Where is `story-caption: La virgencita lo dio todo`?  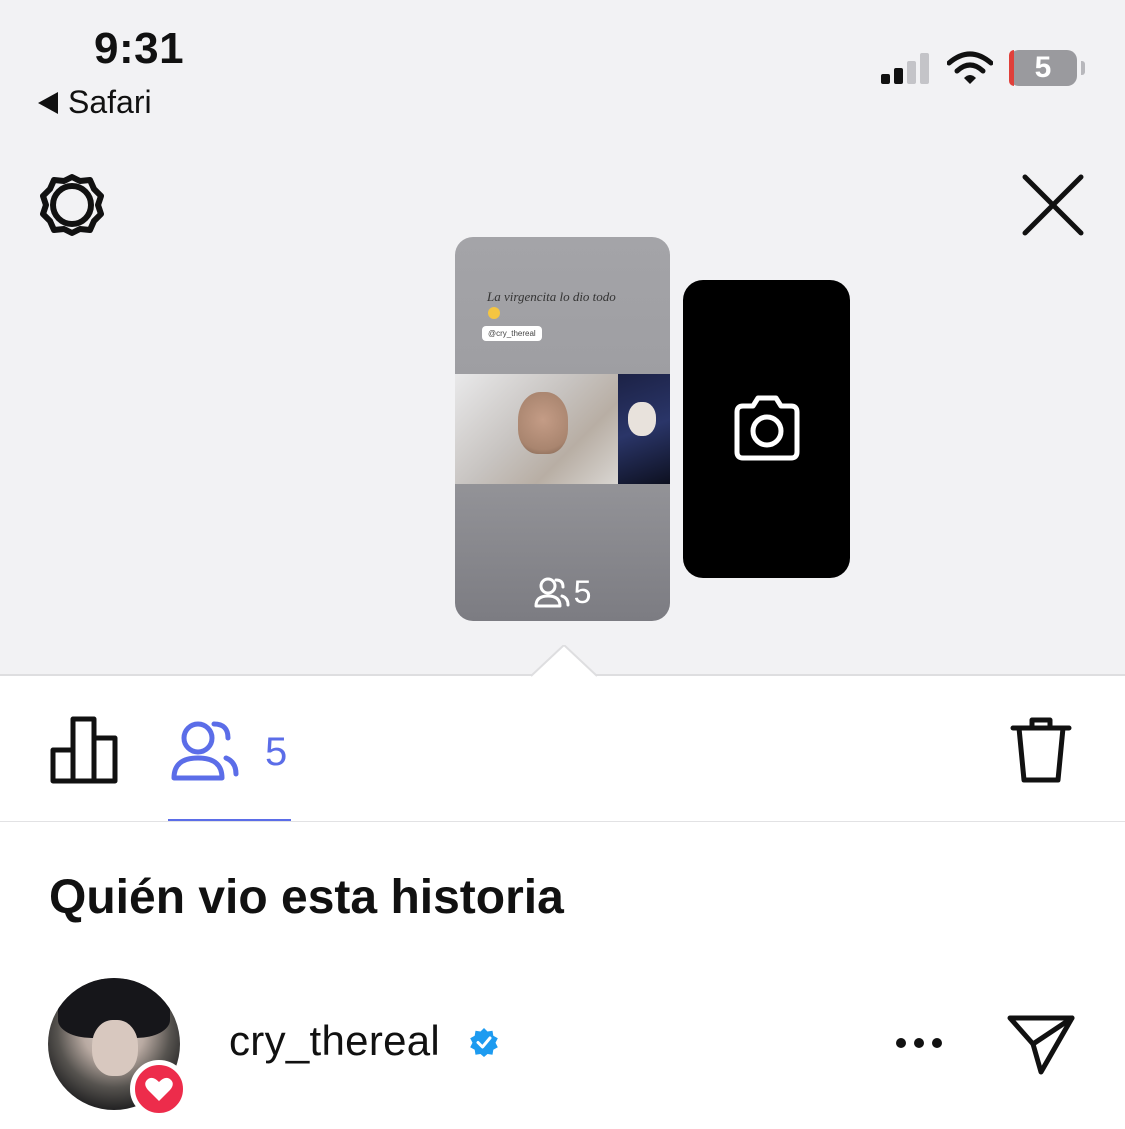 story-caption: La virgencita lo dio todo is located at coordinates (551, 296).